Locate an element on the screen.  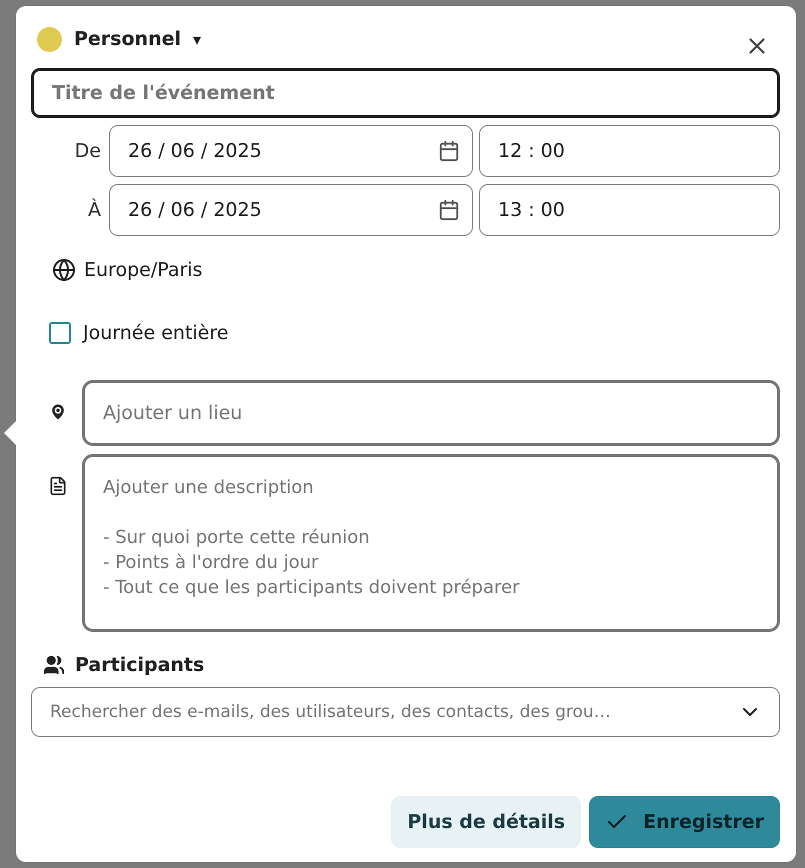
calendar-selector: Personnel ▾ is located at coordinates (119, 39).